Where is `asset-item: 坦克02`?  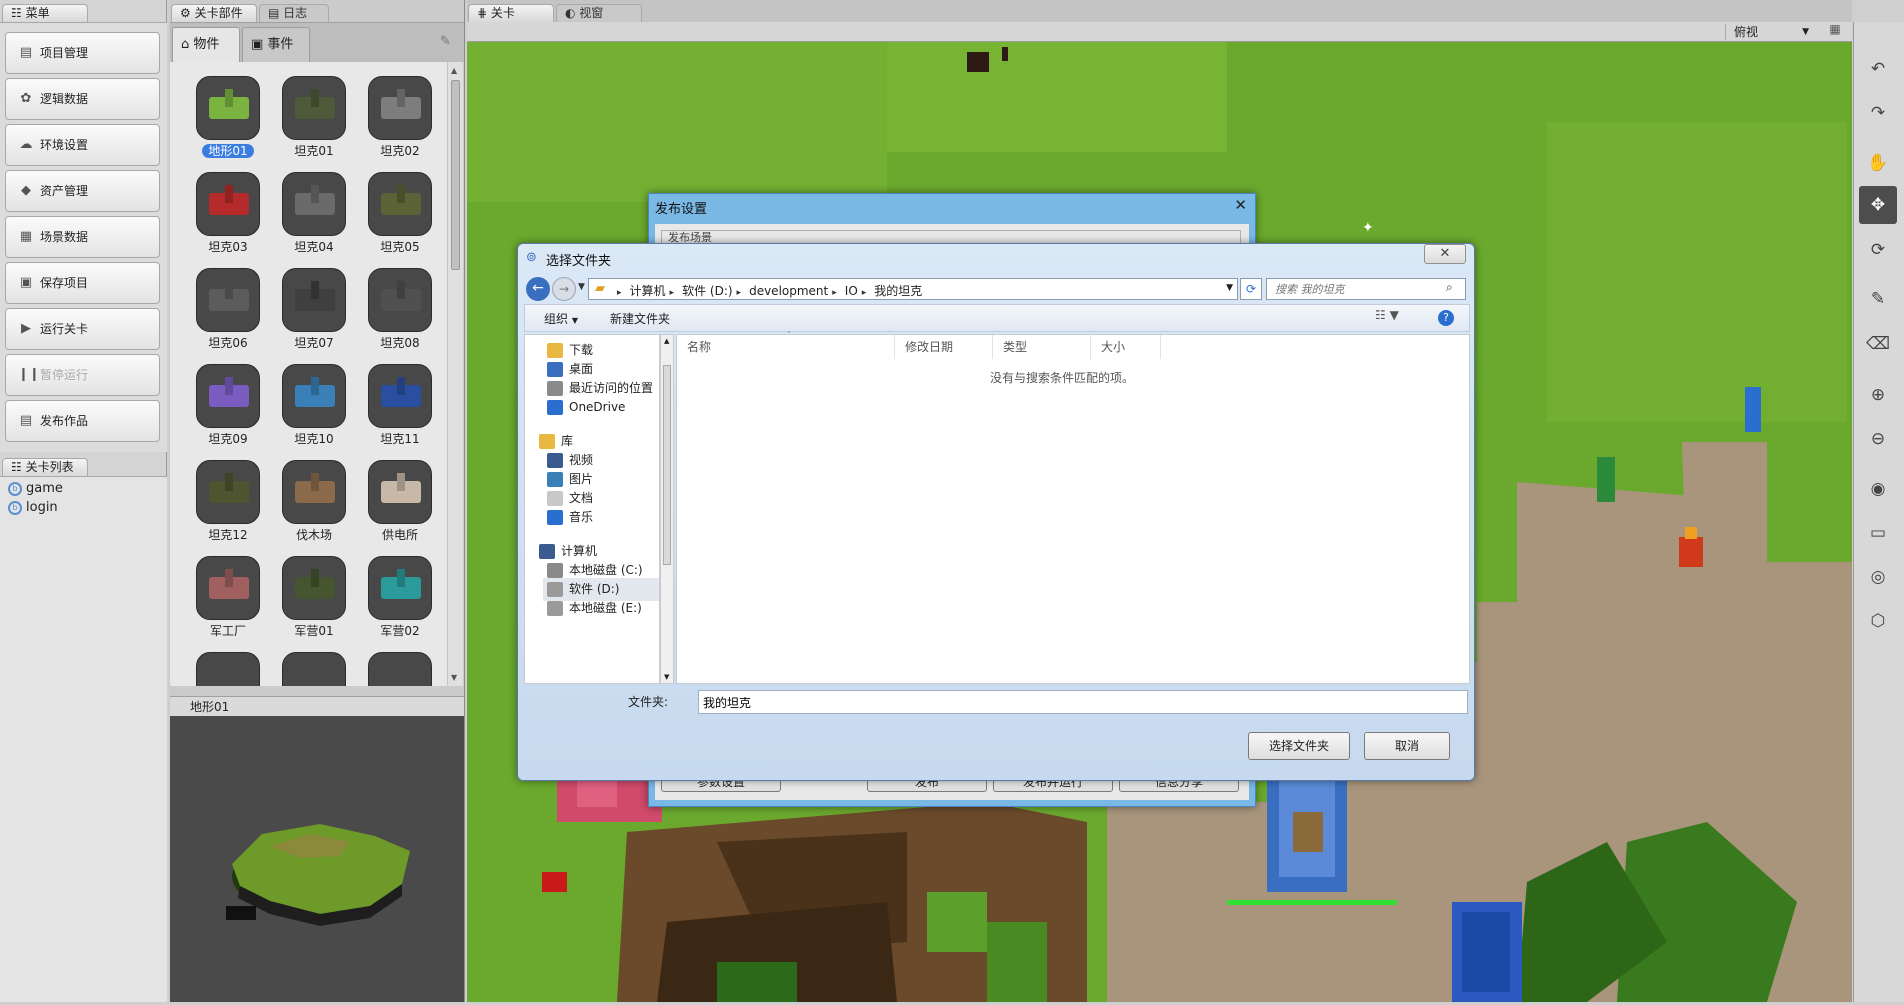
asset-item: 坦克02 is located at coordinates (400, 122).